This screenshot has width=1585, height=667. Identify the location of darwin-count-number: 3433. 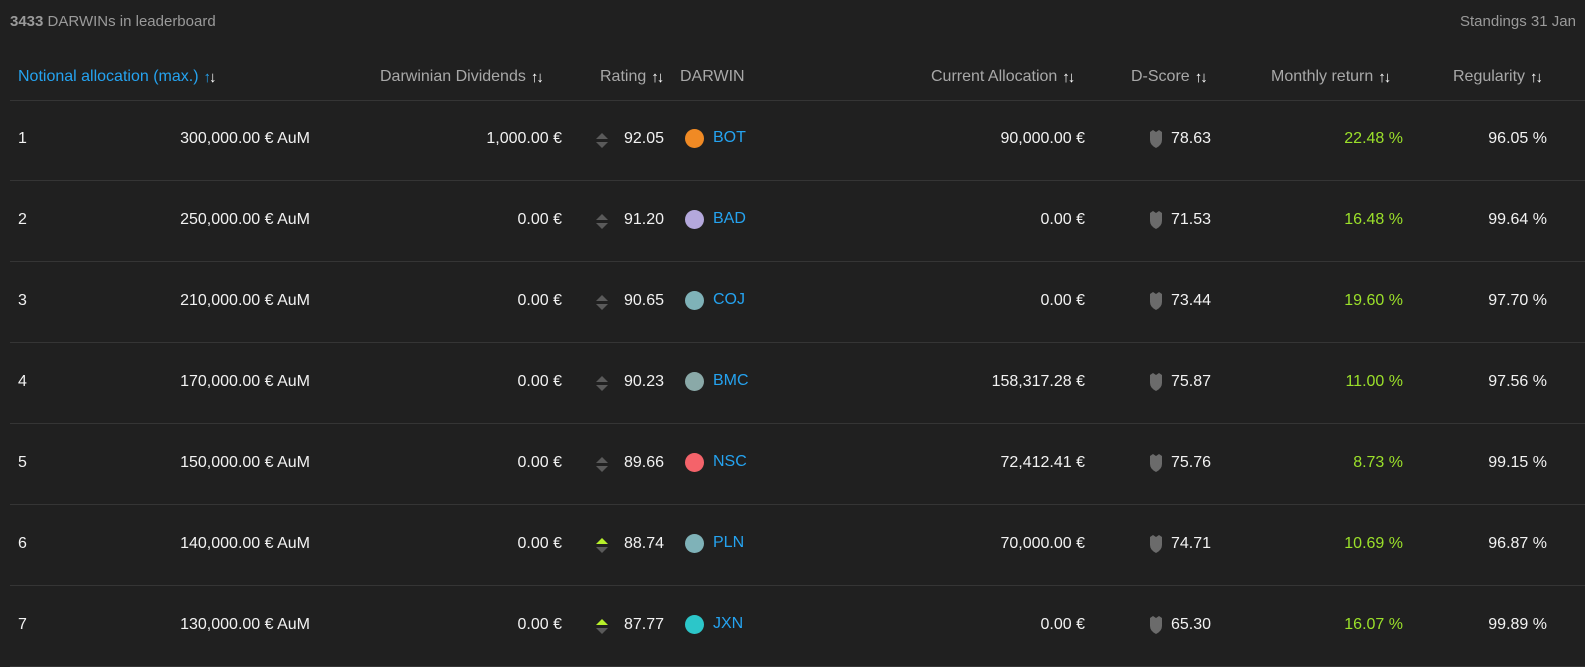
(27, 21).